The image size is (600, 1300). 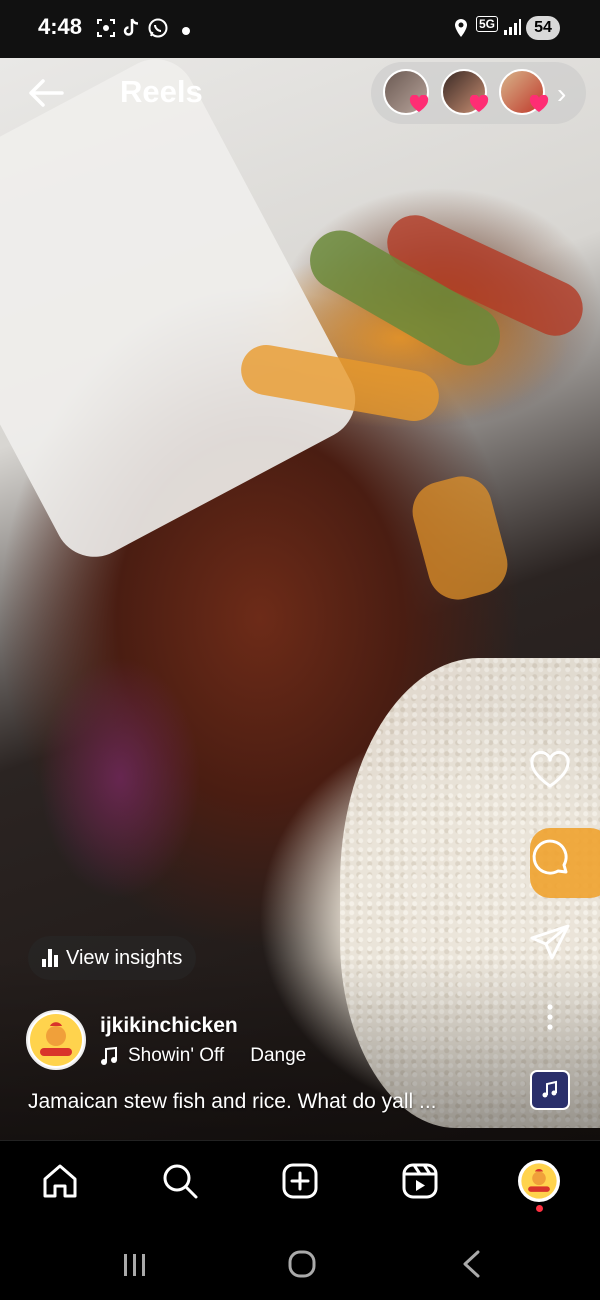 What do you see at coordinates (543, 28) in the screenshot?
I see `battery-indicator: 54` at bounding box center [543, 28].